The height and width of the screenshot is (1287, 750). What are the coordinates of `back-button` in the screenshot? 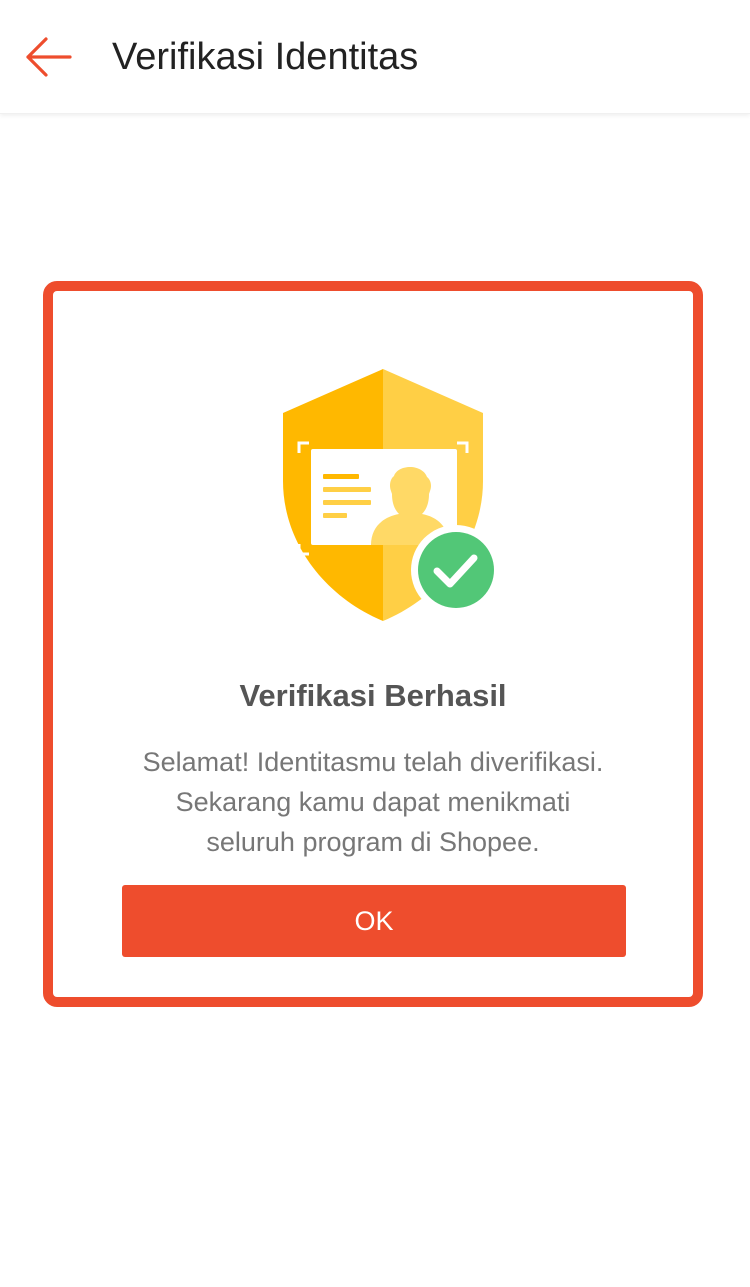 It's located at (48, 57).